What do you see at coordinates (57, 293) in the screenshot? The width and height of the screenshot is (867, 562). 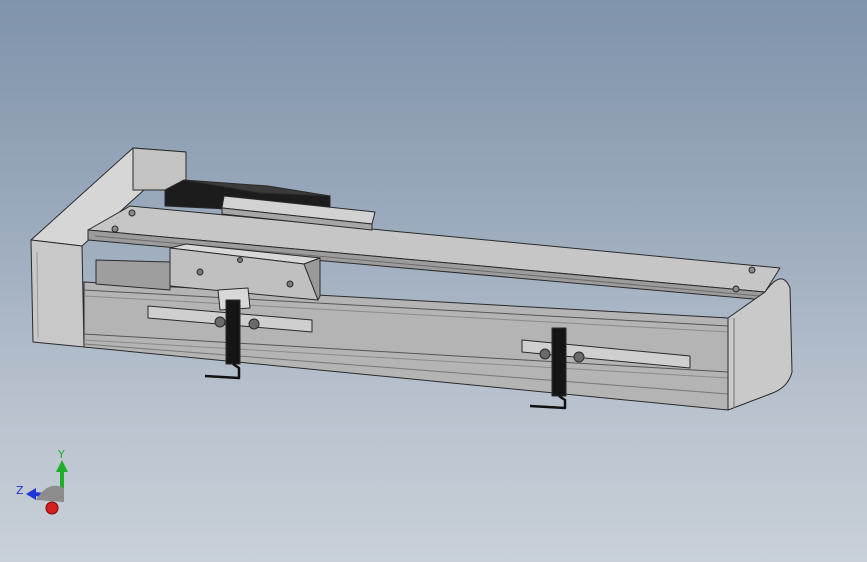 I see `end-block-front-face` at bounding box center [57, 293].